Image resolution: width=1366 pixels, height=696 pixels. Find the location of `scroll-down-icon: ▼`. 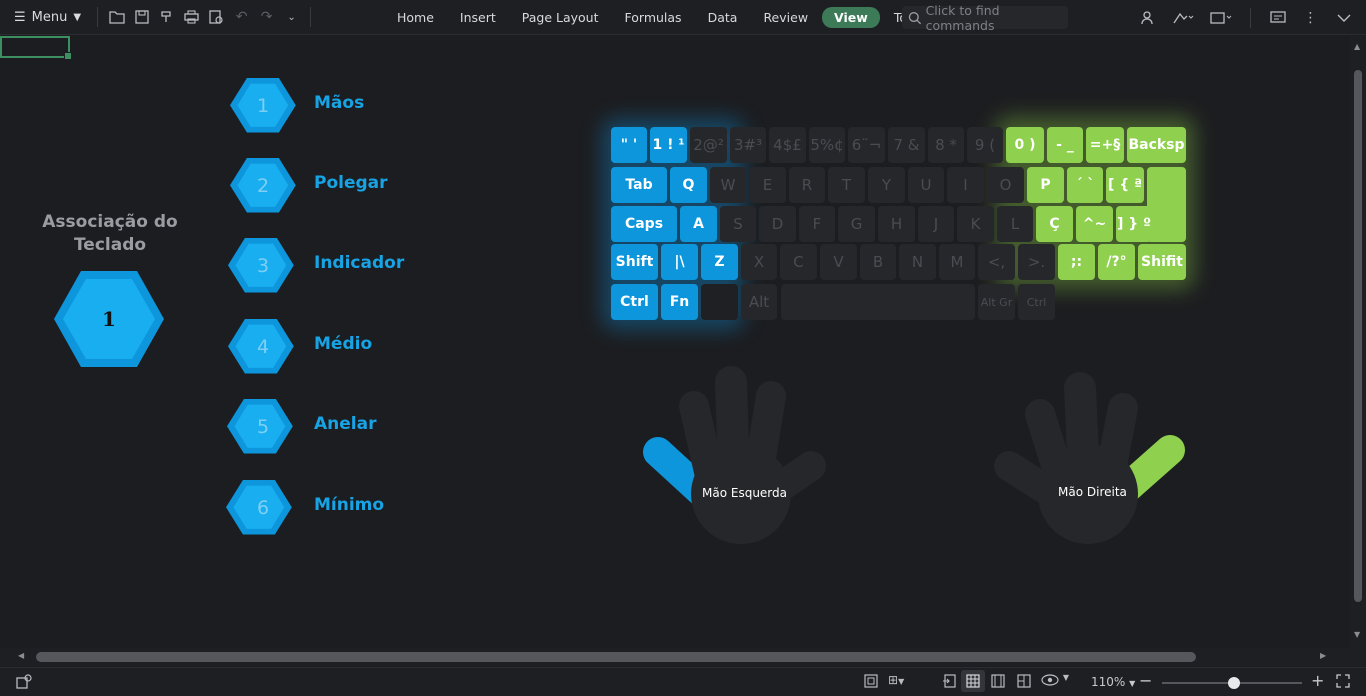

scroll-down-icon: ▼ is located at coordinates (1357, 634).